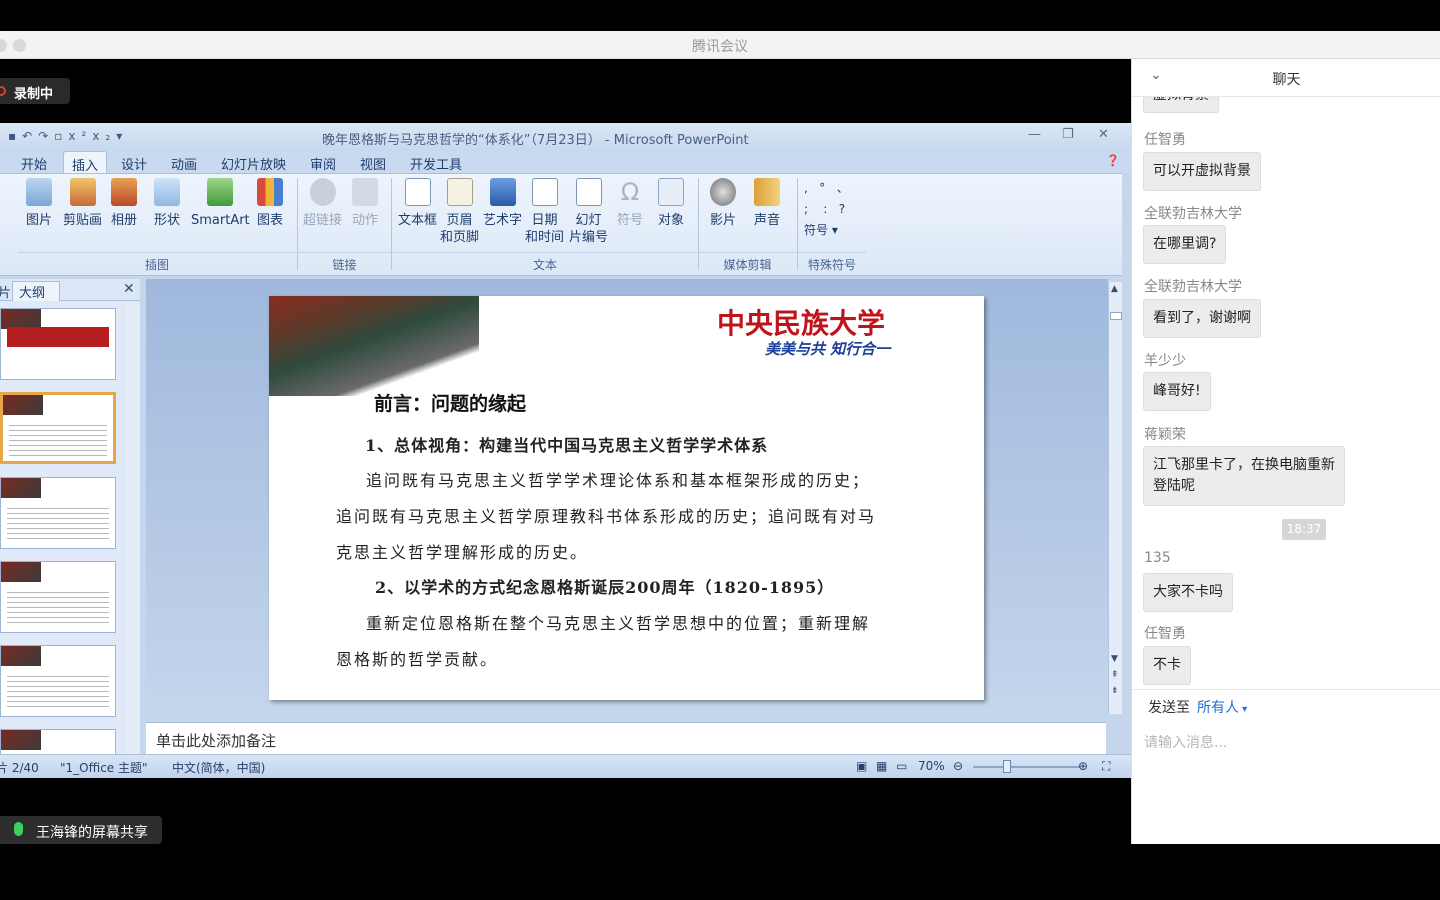 The image size is (1440, 900). What do you see at coordinates (1114, 659) in the screenshot?
I see `scroll-down-icon: ▼` at bounding box center [1114, 659].